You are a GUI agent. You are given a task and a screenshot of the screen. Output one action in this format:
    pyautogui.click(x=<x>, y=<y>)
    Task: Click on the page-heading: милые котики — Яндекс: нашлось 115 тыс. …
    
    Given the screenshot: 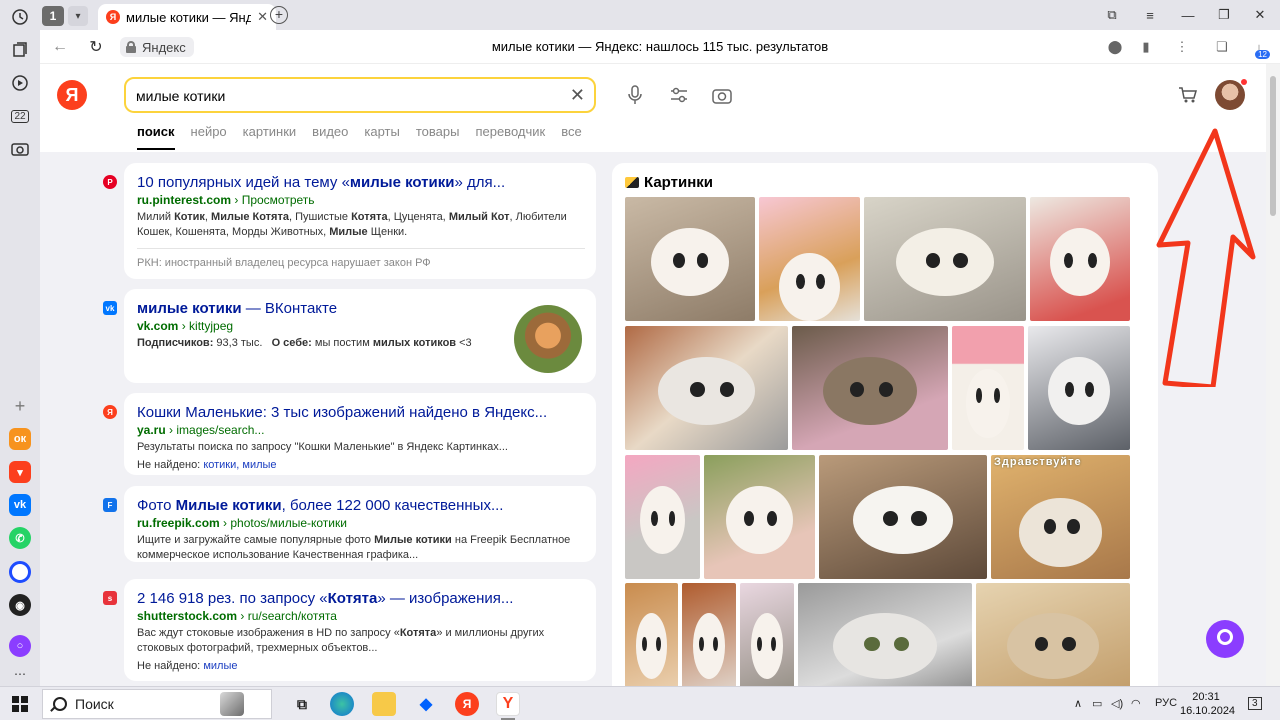 What is the action you would take?
    pyautogui.click(x=660, y=46)
    